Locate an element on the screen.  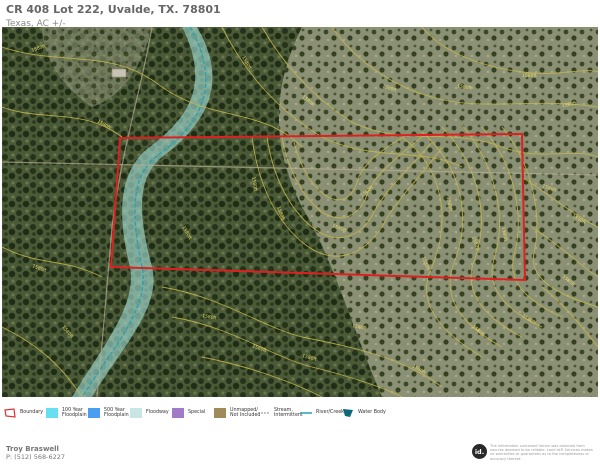
legend-label: Special is located at coordinates (197, 413).